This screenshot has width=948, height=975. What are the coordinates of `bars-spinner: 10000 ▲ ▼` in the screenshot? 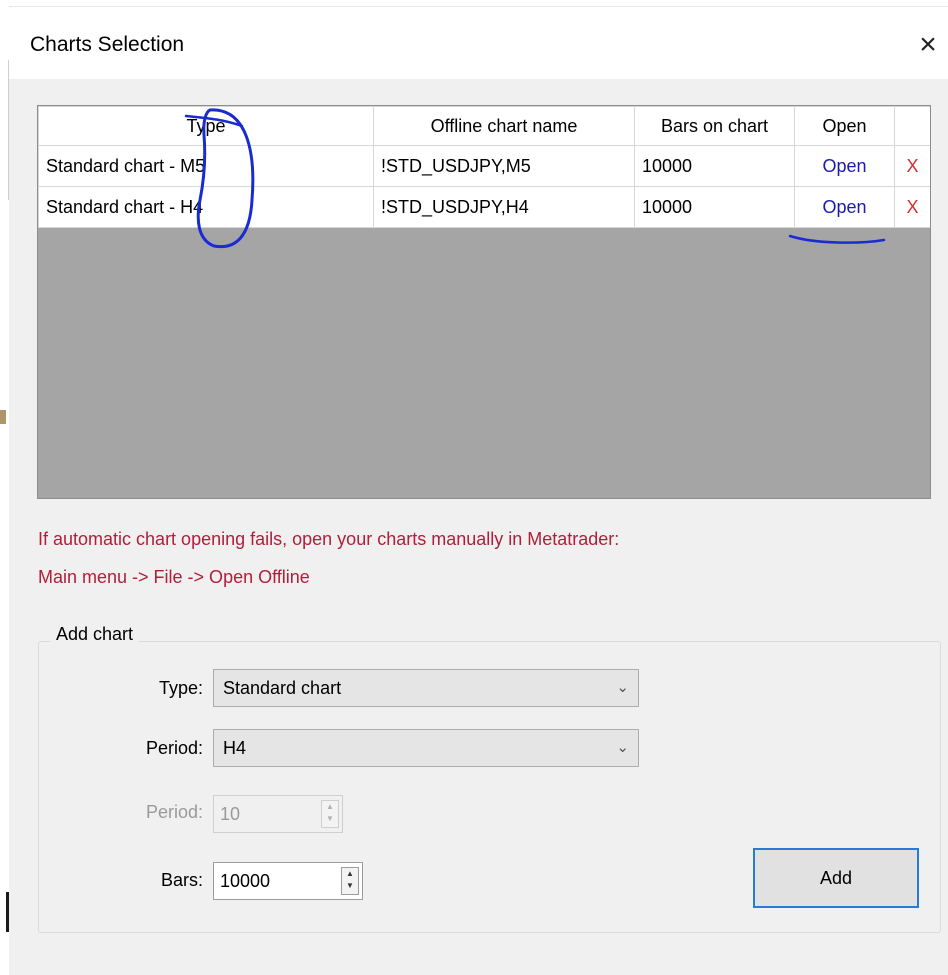 It's located at (288, 881).